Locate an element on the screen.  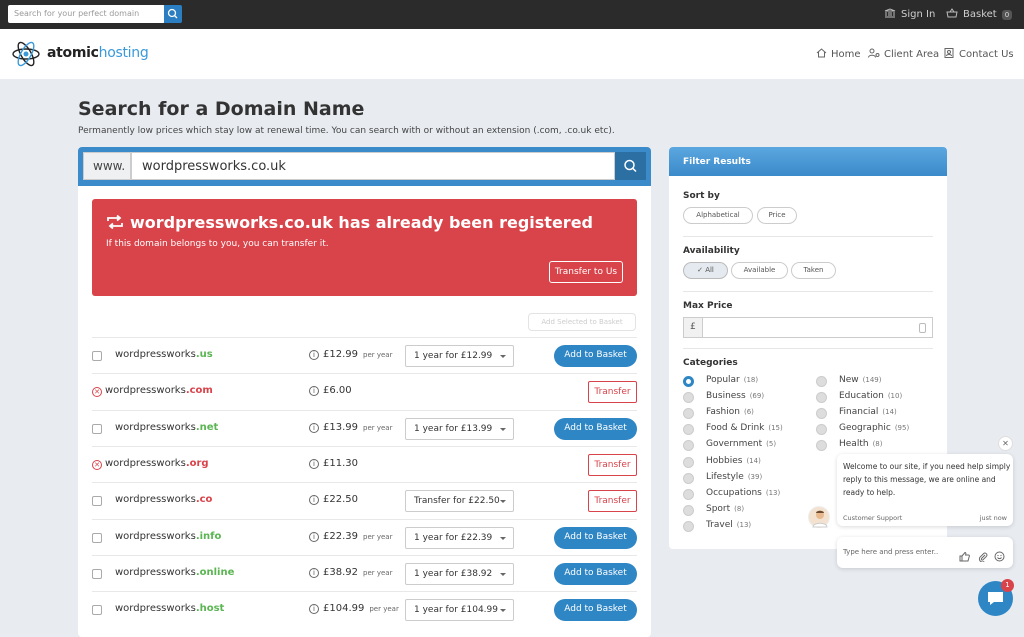
availability-available-button: Available is located at coordinates (759, 270).